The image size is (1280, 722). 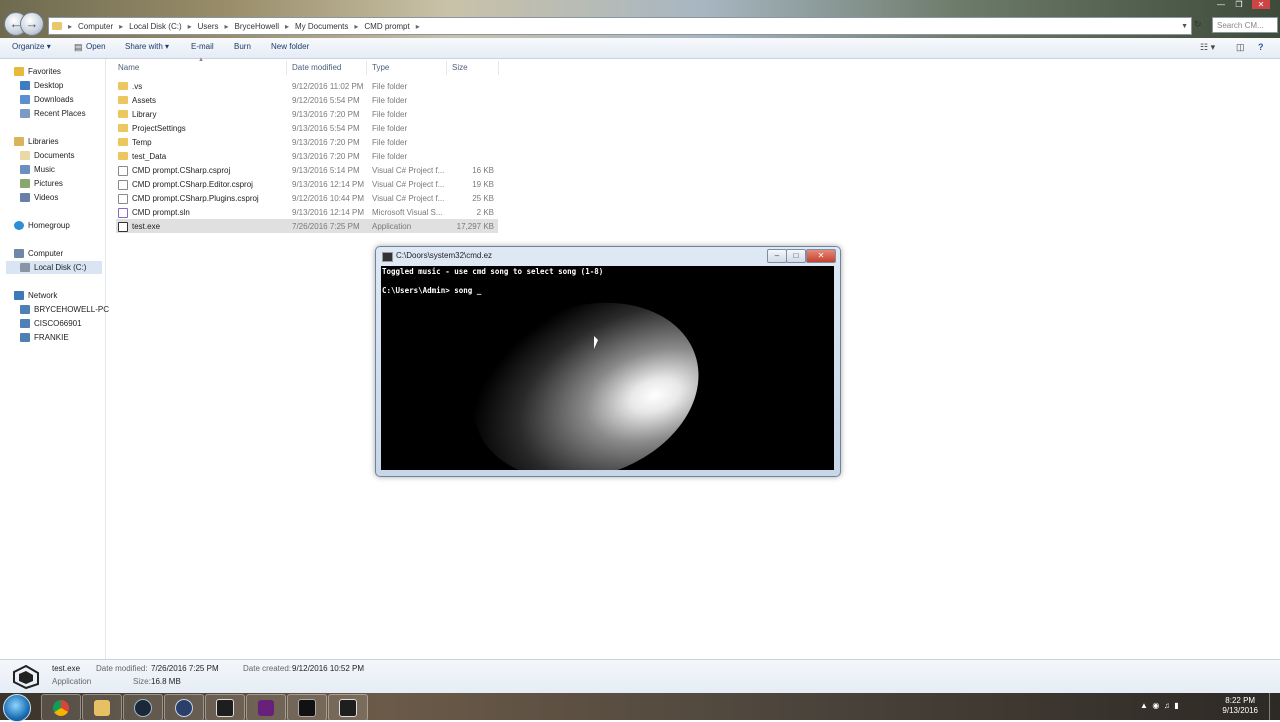 I want to click on burn-button: Burn, so click(x=242, y=46).